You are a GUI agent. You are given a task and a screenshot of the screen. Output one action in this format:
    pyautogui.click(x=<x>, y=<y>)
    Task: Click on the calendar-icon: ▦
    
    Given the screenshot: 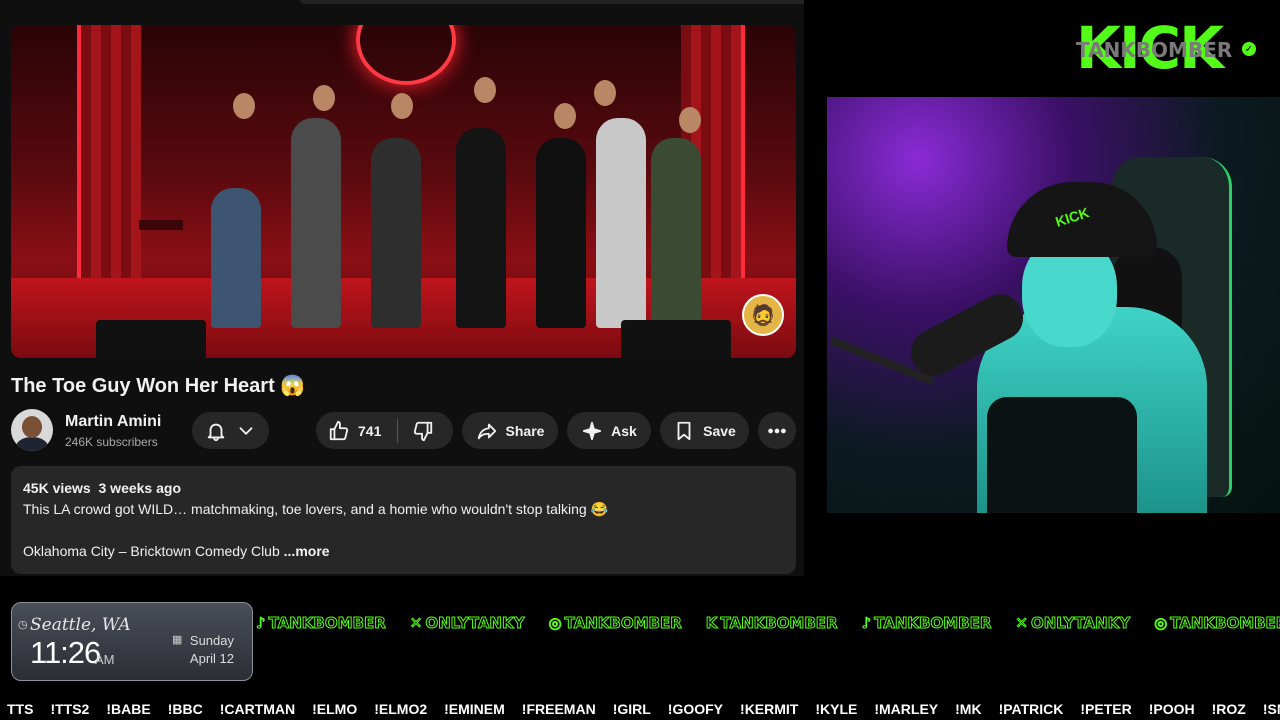 What is the action you would take?
    pyautogui.click(x=177, y=640)
    